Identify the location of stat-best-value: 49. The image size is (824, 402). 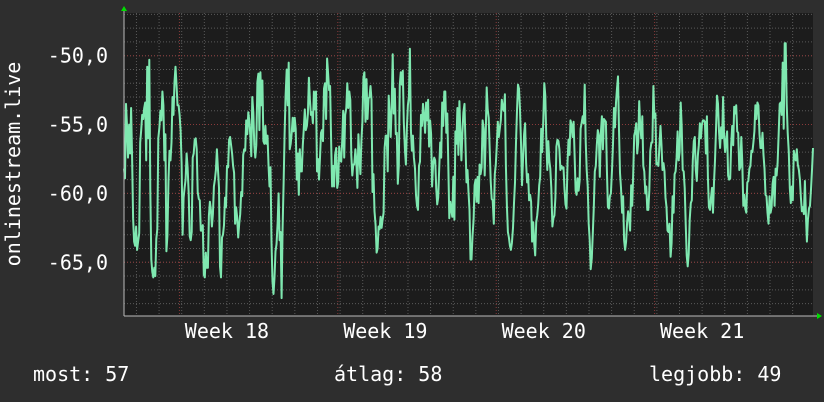
(769, 374).